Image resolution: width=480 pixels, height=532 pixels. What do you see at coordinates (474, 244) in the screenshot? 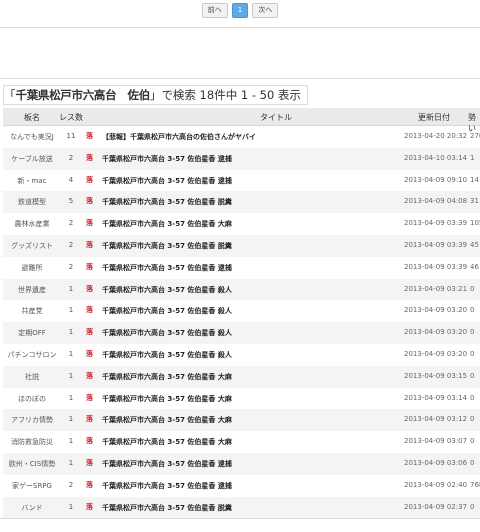
I see `momentum-value: 45` at bounding box center [474, 244].